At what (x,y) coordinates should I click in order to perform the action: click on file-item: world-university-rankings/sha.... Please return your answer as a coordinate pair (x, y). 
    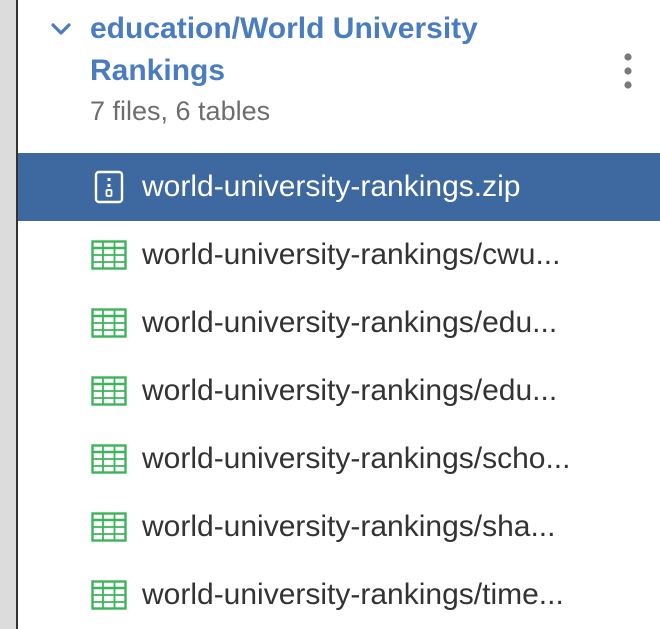
    Looking at the image, I should click on (339, 527).